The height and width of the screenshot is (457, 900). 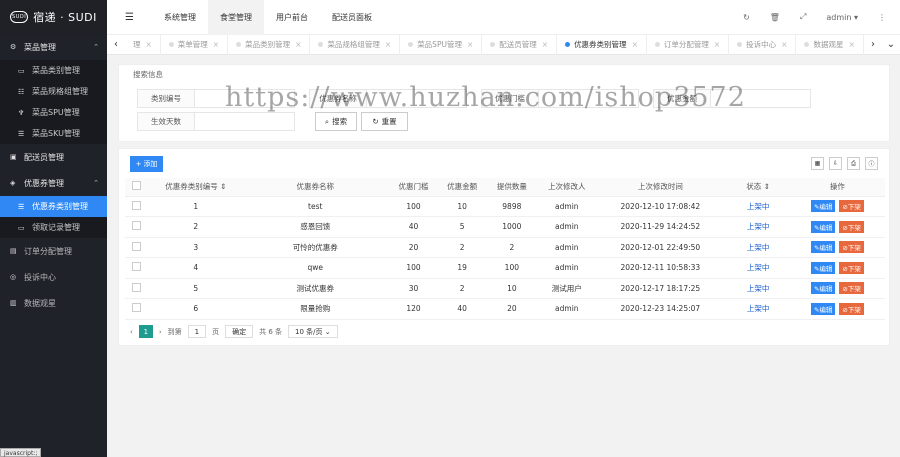 What do you see at coordinates (803, 17) in the screenshot?
I see `fullscreen-icon: ⤢` at bounding box center [803, 17].